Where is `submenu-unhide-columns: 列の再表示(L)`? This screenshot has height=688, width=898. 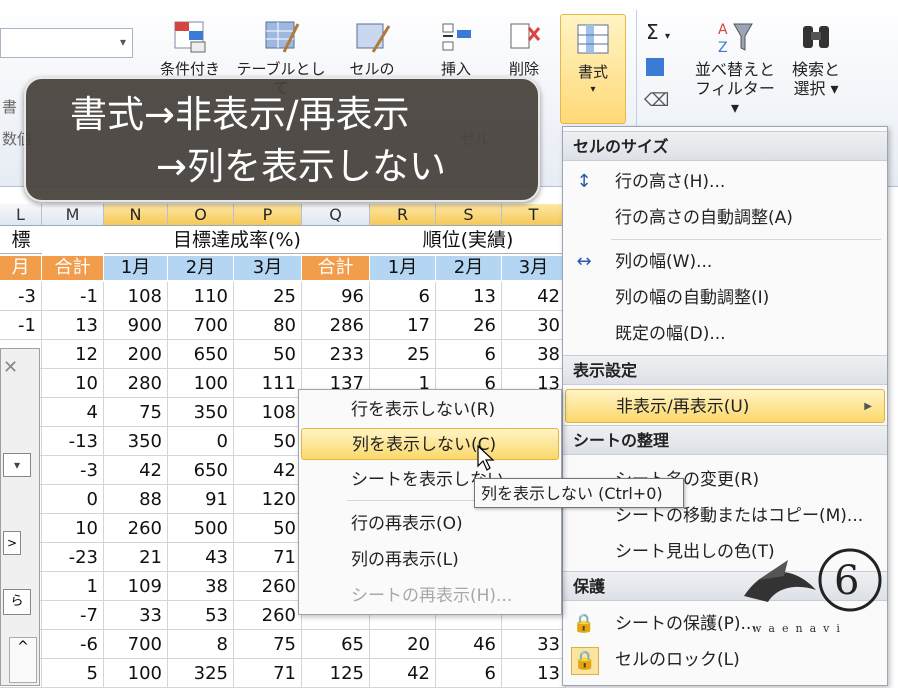
submenu-unhide-columns: 列の再表示(L) is located at coordinates (430, 560).